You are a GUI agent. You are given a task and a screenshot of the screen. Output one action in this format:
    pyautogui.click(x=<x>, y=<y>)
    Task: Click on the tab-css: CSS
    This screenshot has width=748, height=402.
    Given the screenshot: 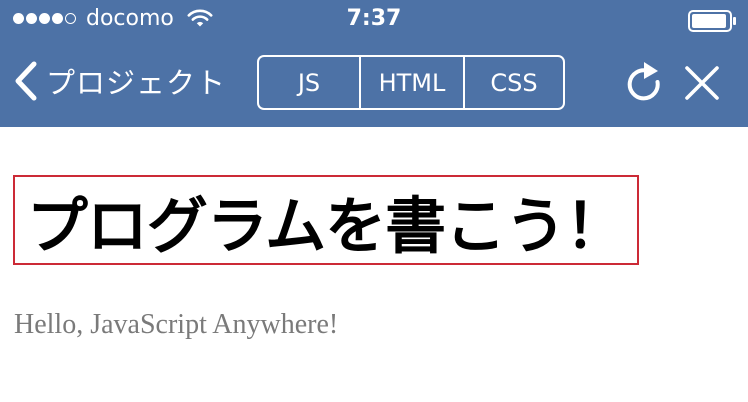 What is the action you would take?
    pyautogui.click(x=513, y=82)
    